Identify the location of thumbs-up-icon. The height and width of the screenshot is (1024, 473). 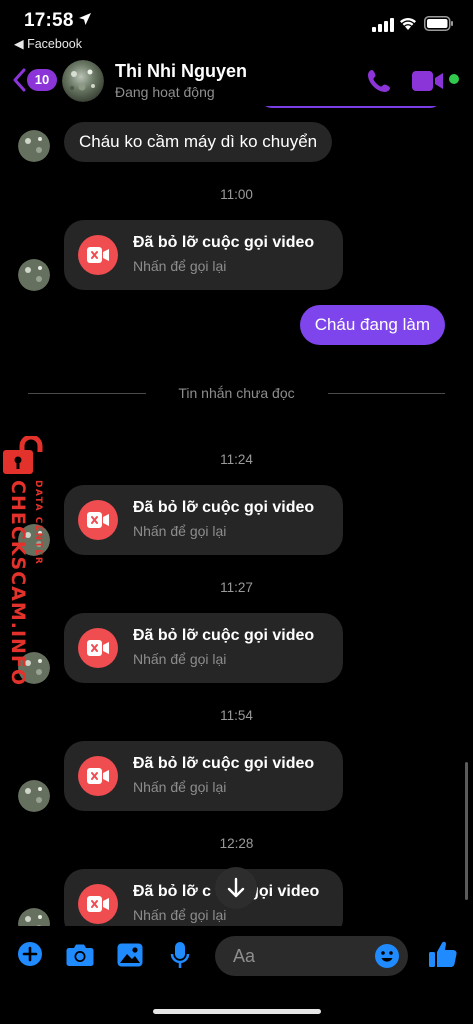
(443, 954).